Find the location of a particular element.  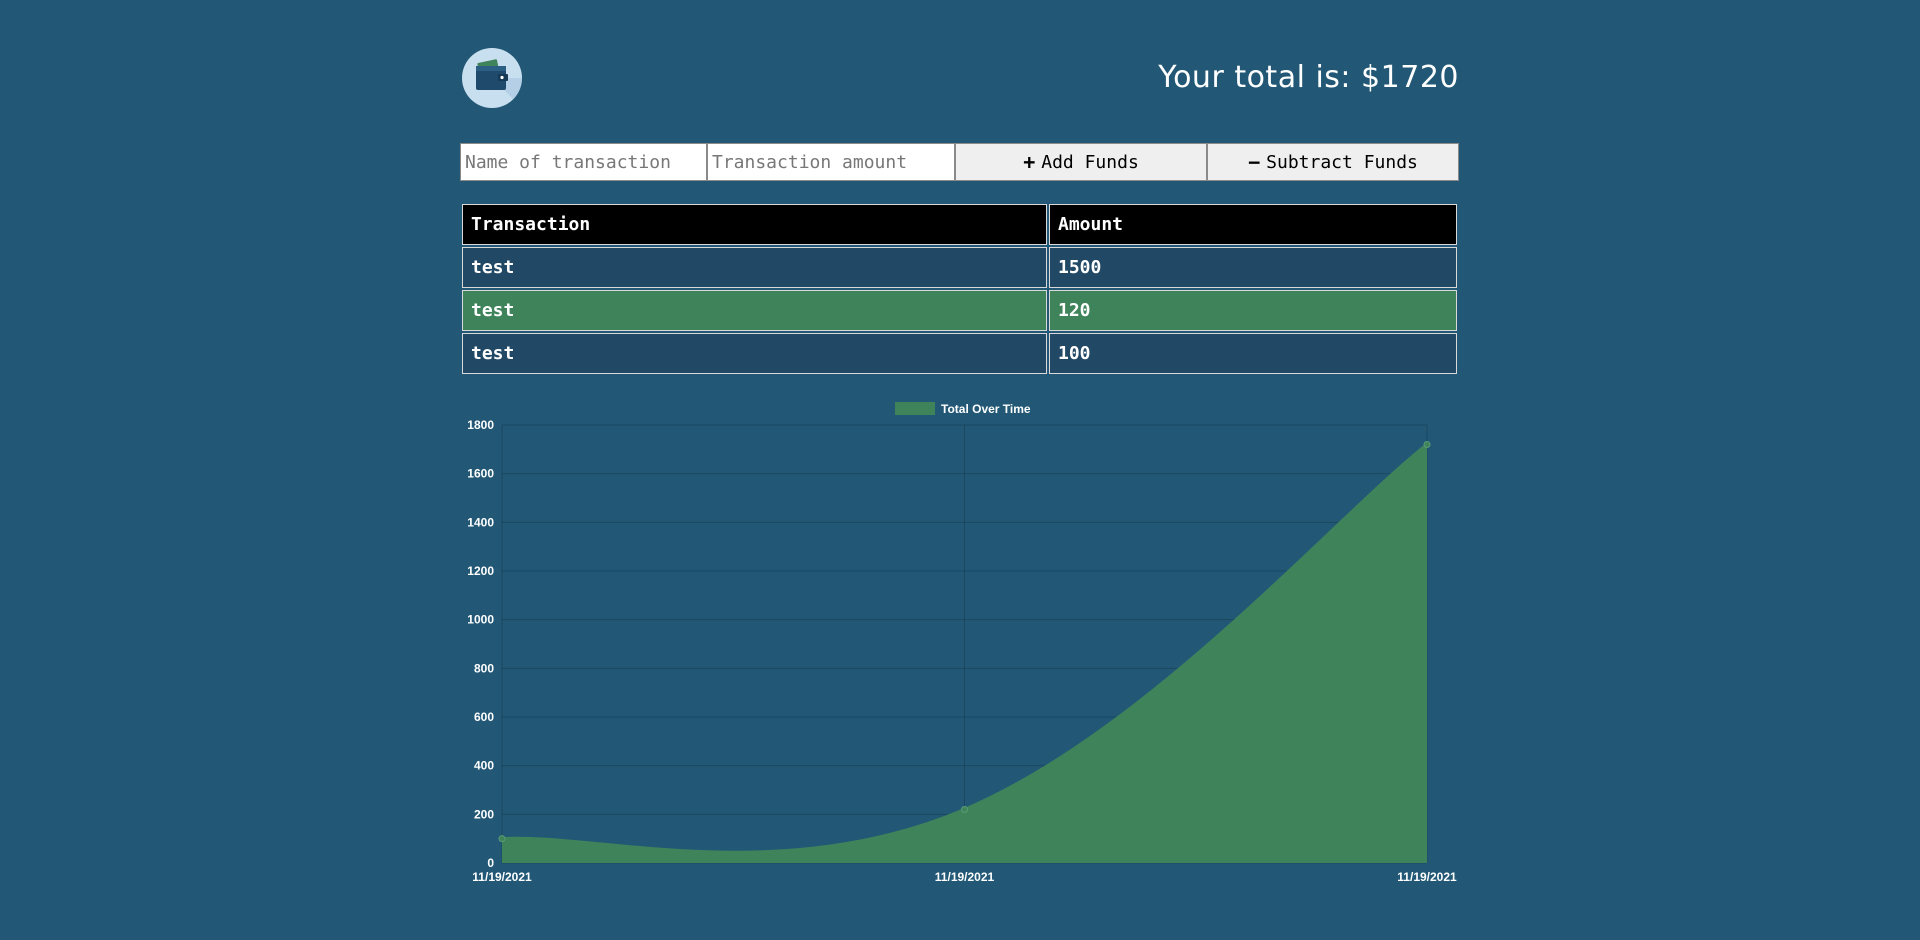

y-tick-label: 600 is located at coordinates (484, 717).